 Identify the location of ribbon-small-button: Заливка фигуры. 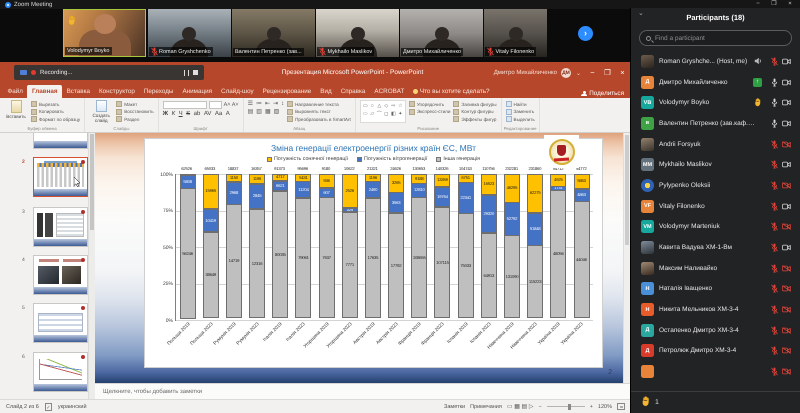
(474, 104).